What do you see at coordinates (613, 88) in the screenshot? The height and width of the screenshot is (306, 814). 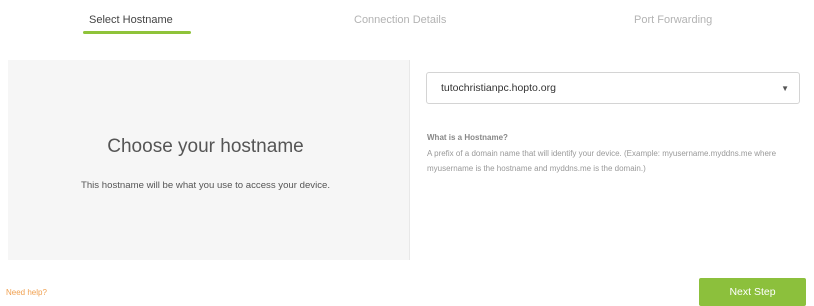 I see `hostname-select: tutochristianpc.hopto.org ▼` at bounding box center [613, 88].